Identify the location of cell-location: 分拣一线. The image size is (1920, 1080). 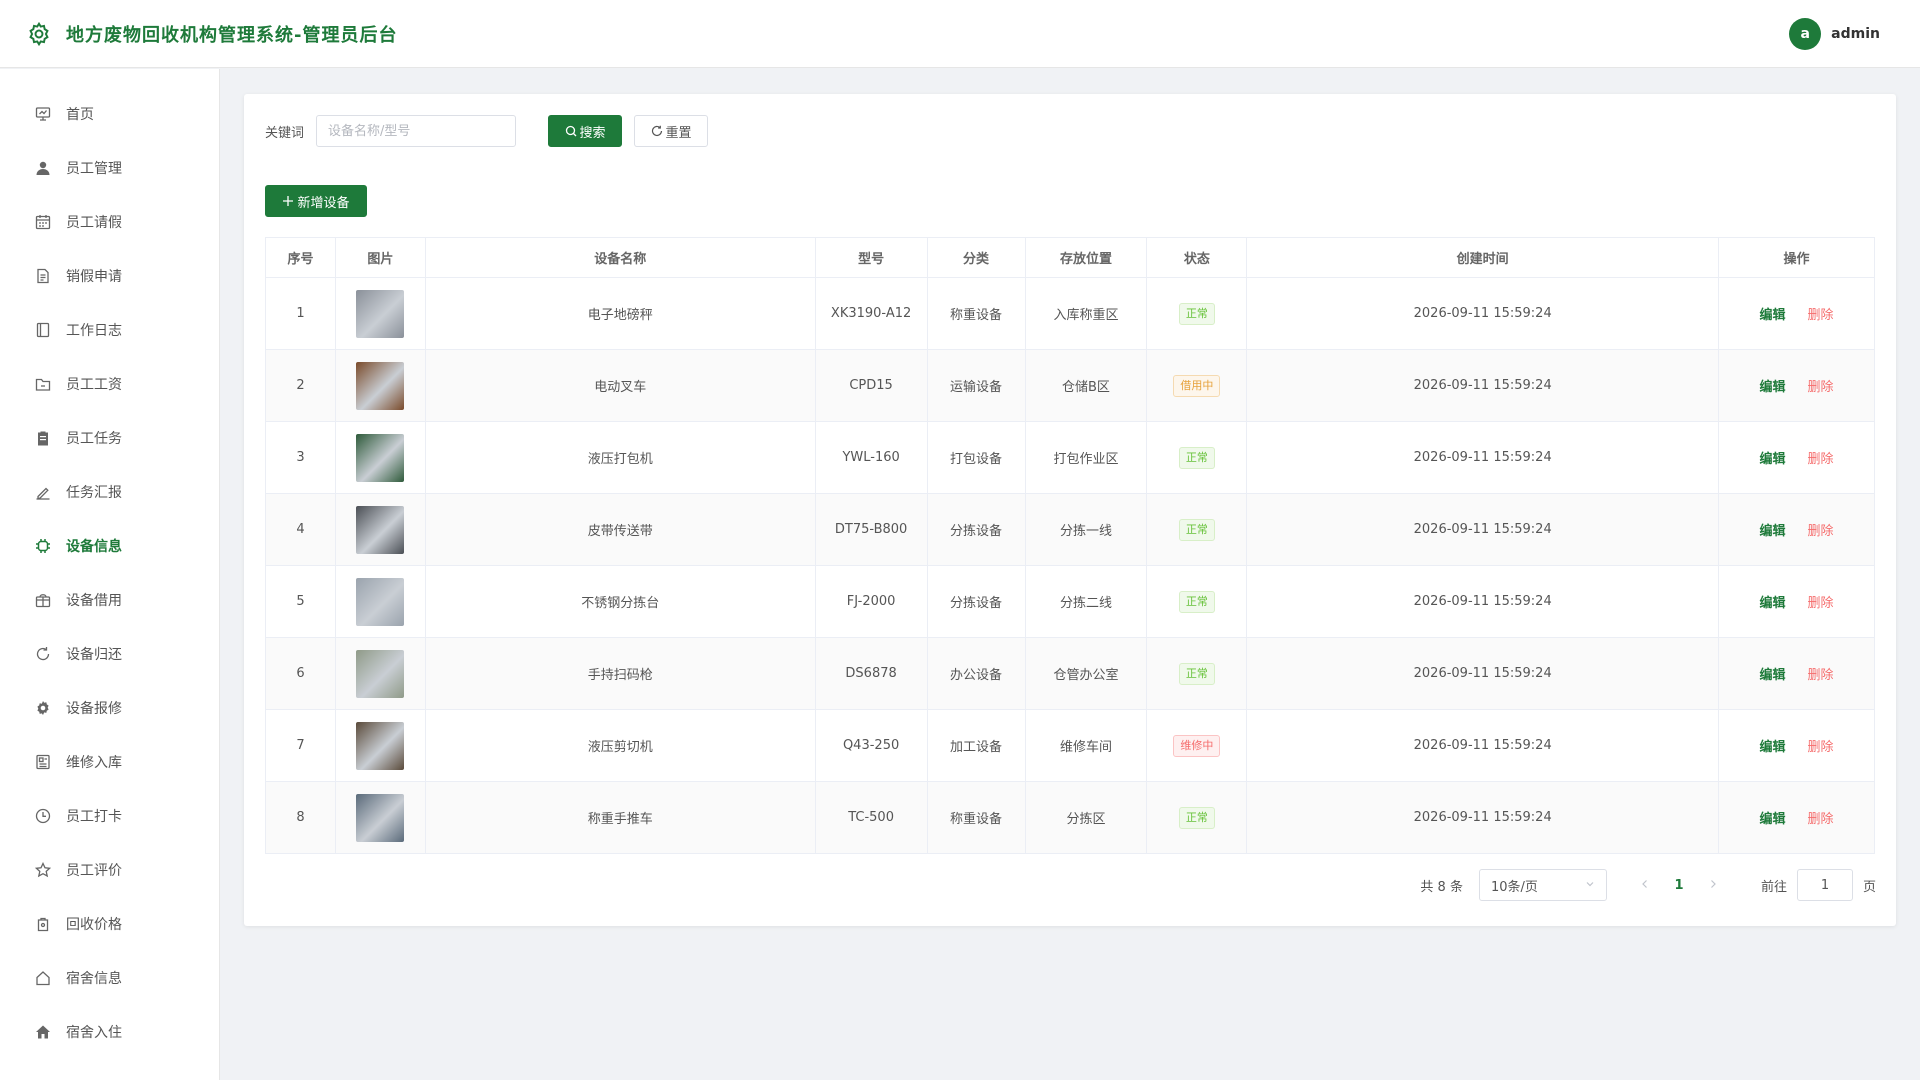
(1086, 529).